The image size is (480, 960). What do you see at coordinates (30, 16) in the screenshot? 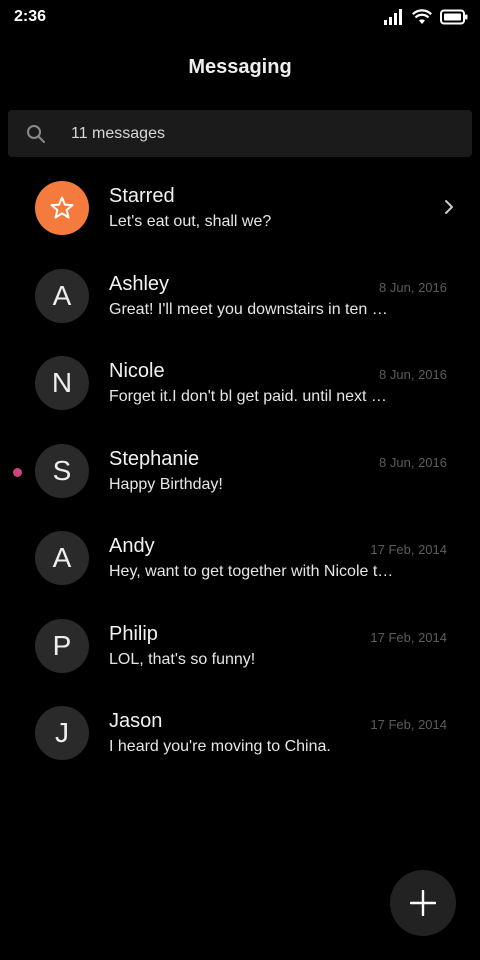
I see `status-time: 2:36` at bounding box center [30, 16].